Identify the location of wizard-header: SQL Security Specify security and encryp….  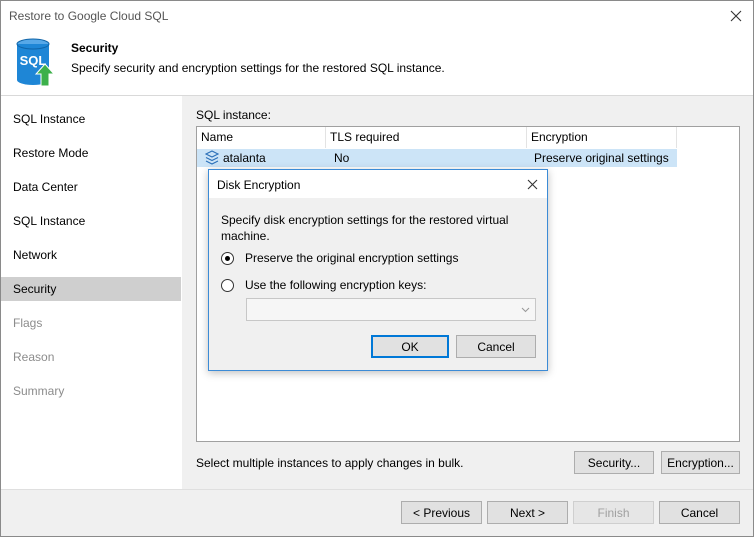
(377, 64).